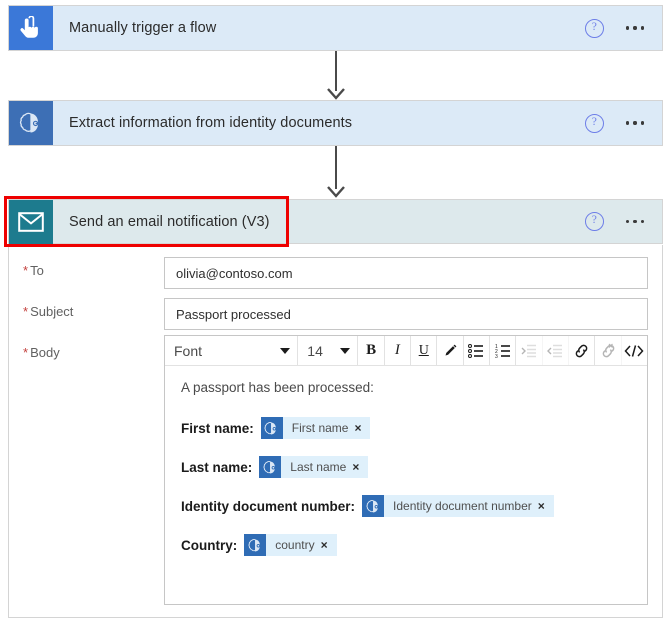 The image size is (671, 618). I want to click on dynamic-content-token: Last name ×, so click(314, 467).